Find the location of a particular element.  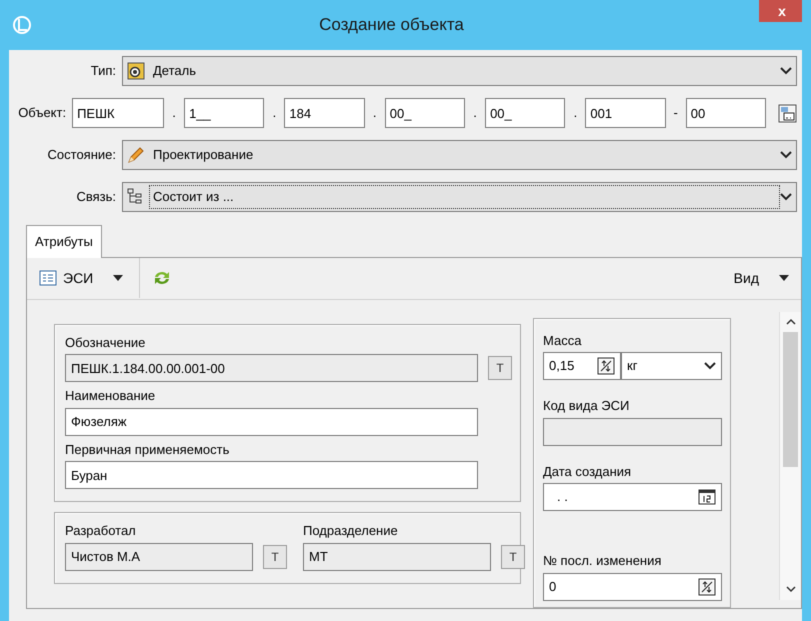

field-label: Наименование is located at coordinates (110, 396).